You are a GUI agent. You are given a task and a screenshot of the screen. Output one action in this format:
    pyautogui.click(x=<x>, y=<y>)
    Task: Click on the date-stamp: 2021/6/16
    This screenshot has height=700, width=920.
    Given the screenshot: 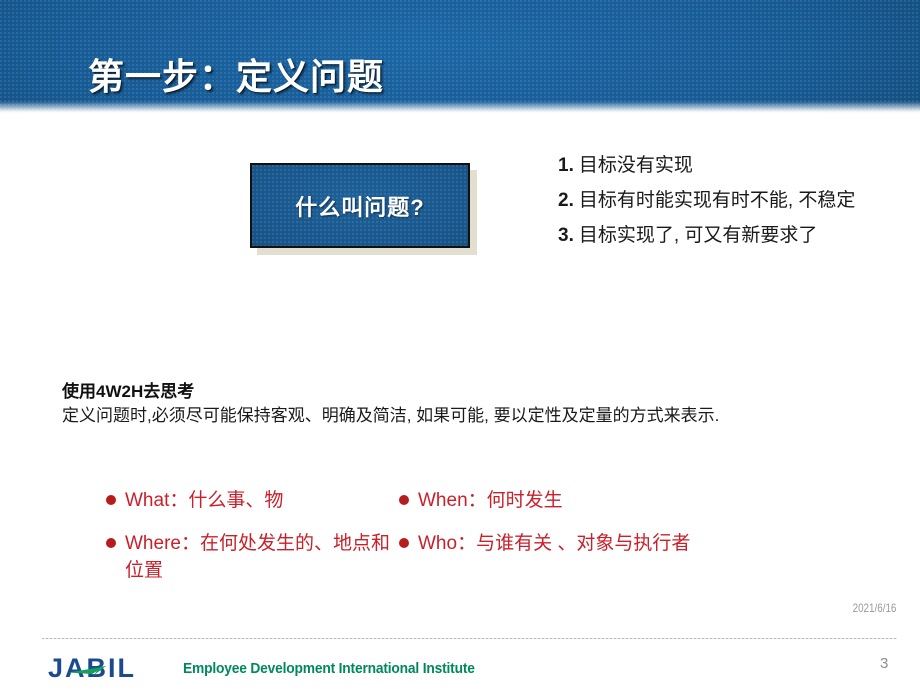 What is the action you would take?
    pyautogui.click(x=874, y=608)
    